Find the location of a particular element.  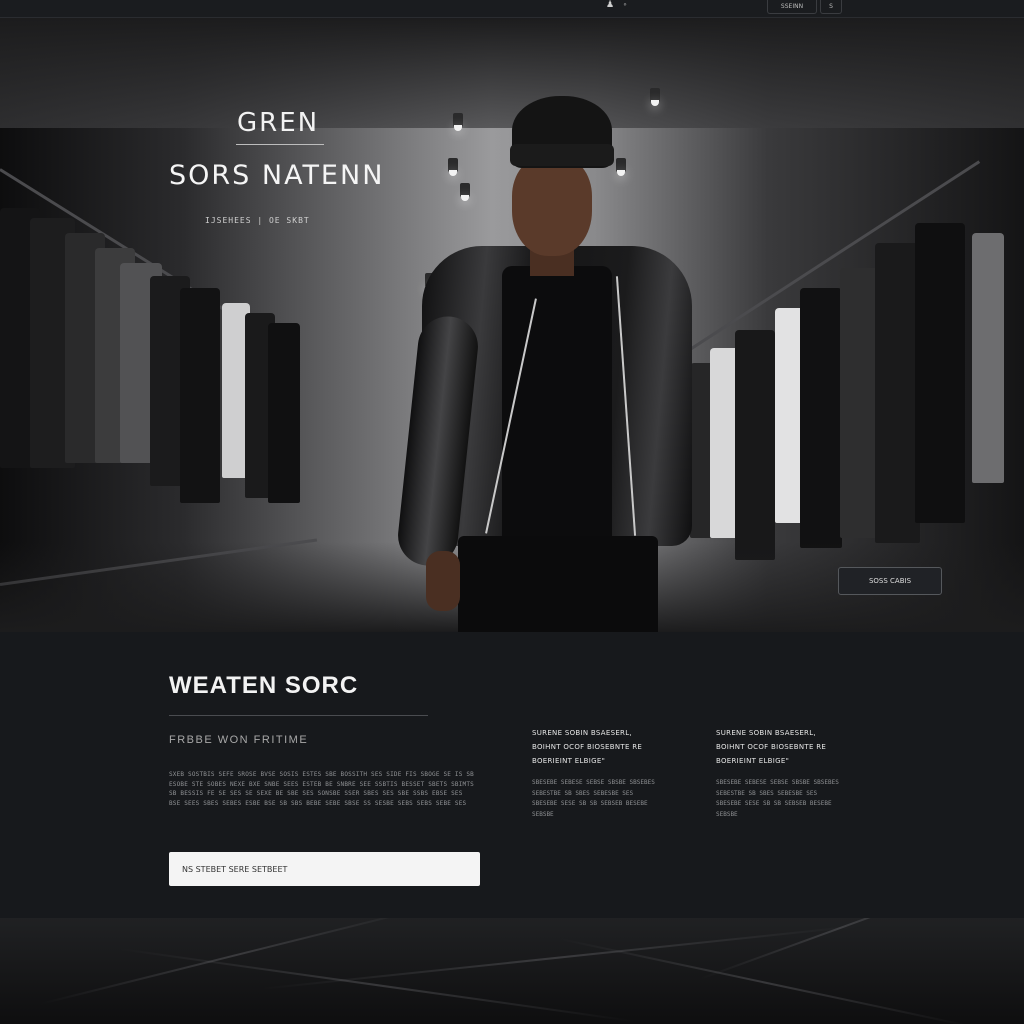

fabric-footer-image is located at coordinates (512, 971).